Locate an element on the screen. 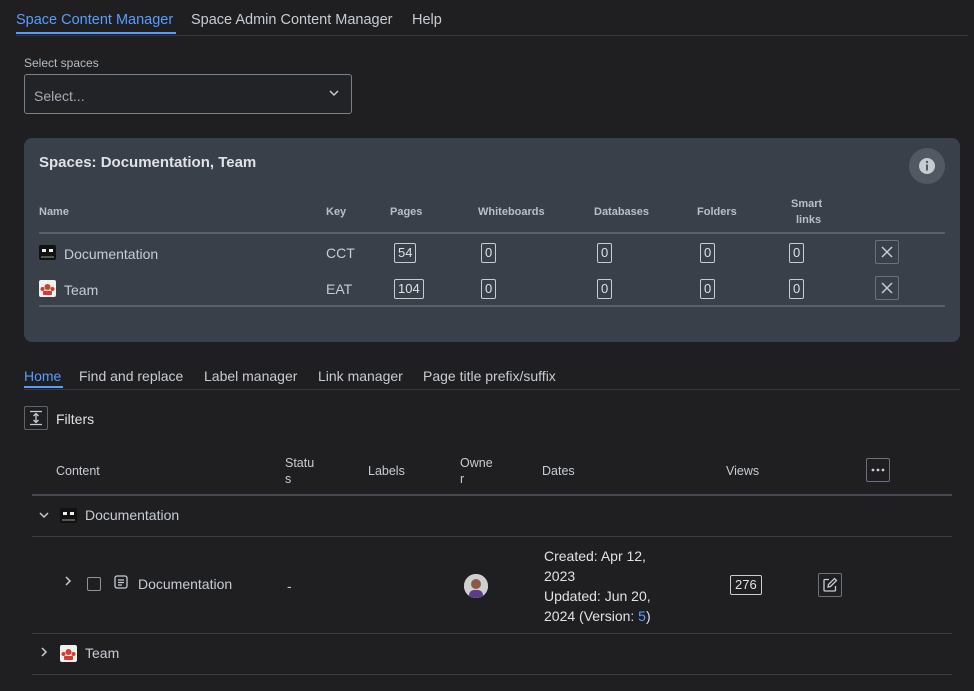  page-link-documentation: Documentation is located at coordinates (185, 584).